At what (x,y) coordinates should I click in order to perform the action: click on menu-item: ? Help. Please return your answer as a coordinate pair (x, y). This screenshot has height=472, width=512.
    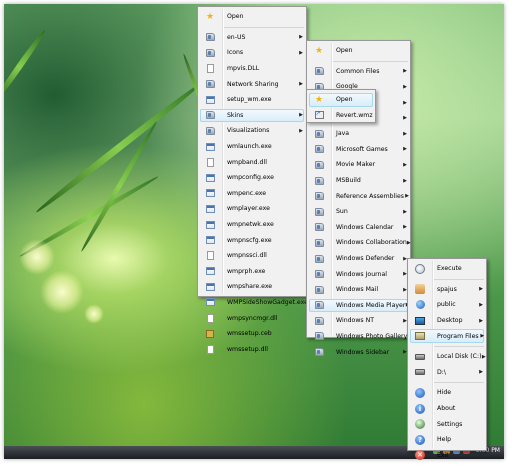
    Looking at the image, I should click on (447, 440).